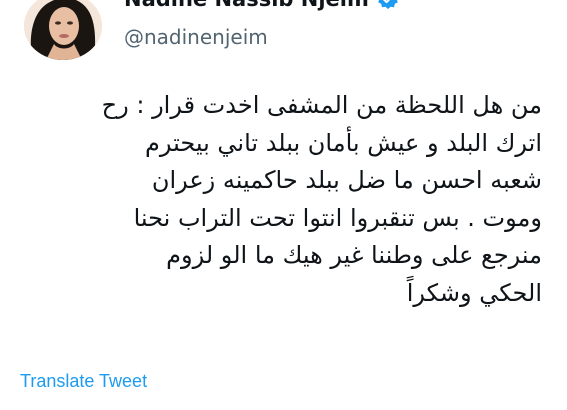  Describe the element at coordinates (354, 255) in the screenshot. I see `tweet-line: منرجع على وطننا غير هيك ما الو لزوم` at that location.